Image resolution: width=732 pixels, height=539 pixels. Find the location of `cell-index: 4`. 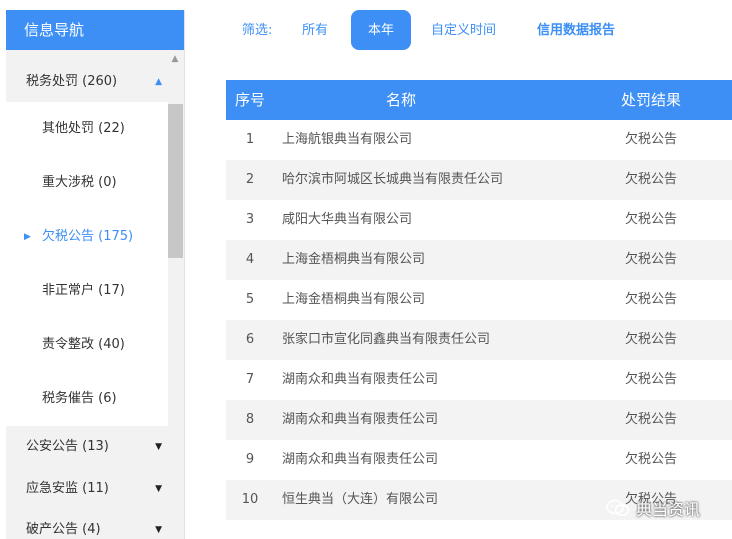

cell-index: 4 is located at coordinates (250, 259).